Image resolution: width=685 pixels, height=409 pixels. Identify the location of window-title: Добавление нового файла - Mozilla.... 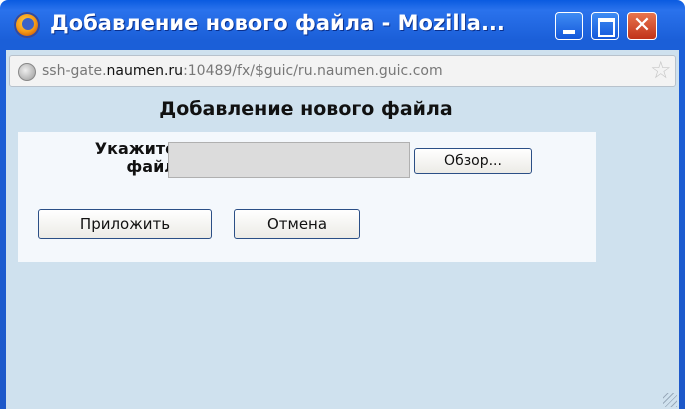
(277, 23).